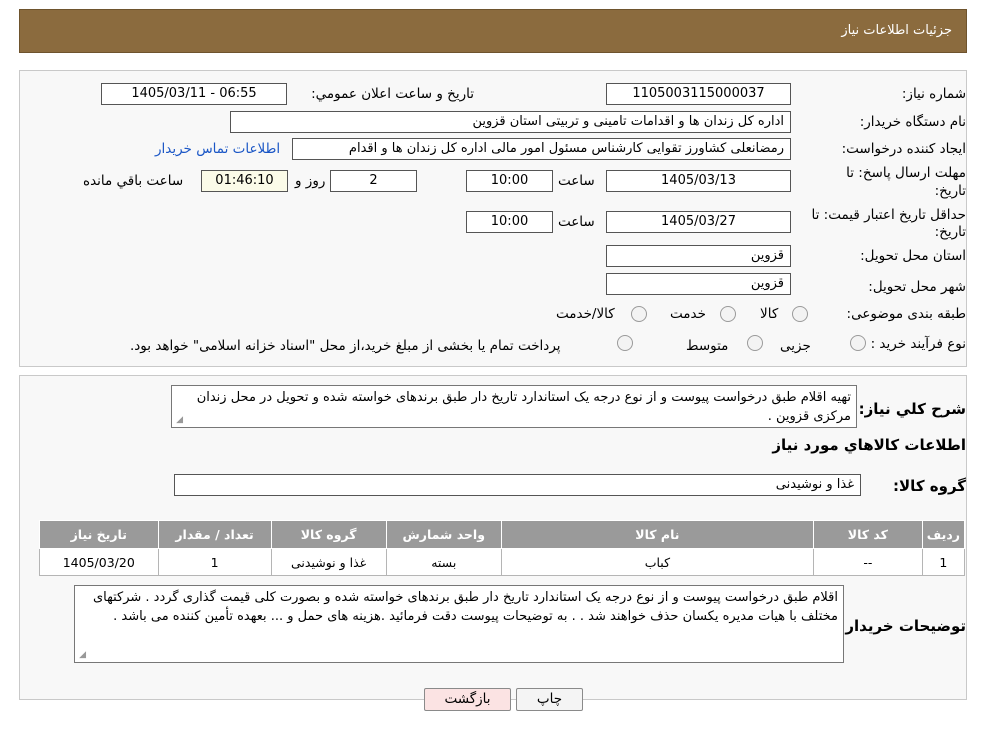 This screenshot has height=733, width=985. I want to click on cell-need-date: 1405/03/20, so click(99, 562).